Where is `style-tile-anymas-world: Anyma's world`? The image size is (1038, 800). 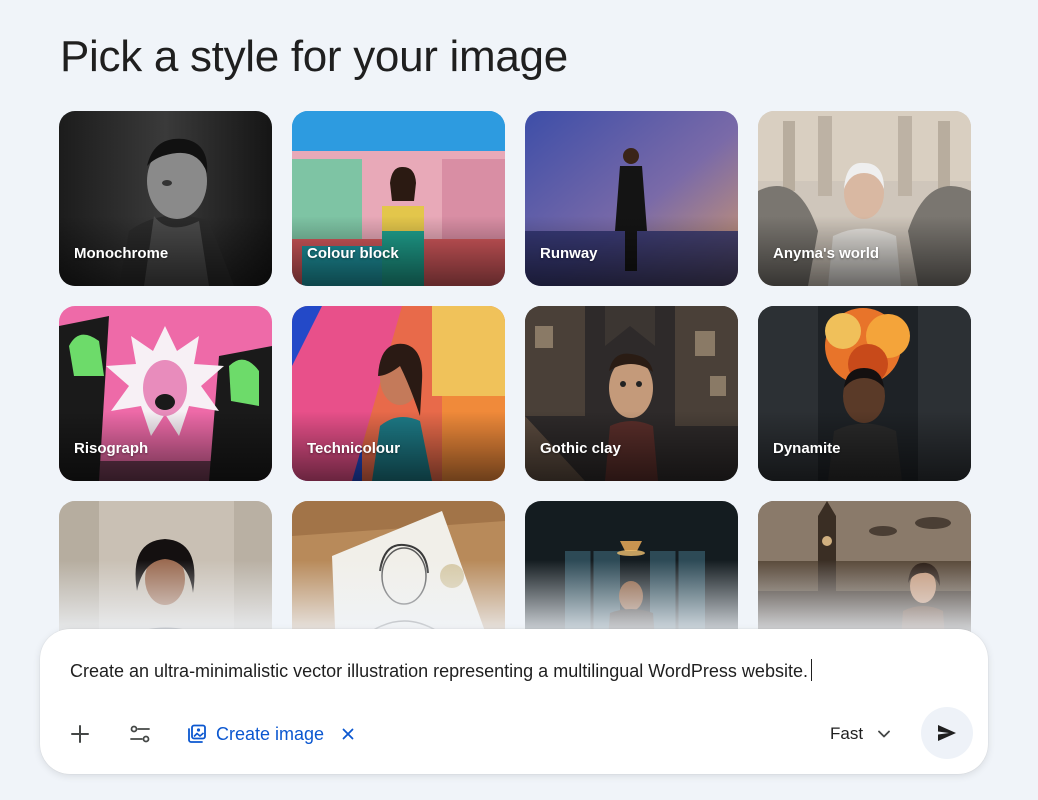 style-tile-anymas-world: Anyma's world is located at coordinates (864, 198).